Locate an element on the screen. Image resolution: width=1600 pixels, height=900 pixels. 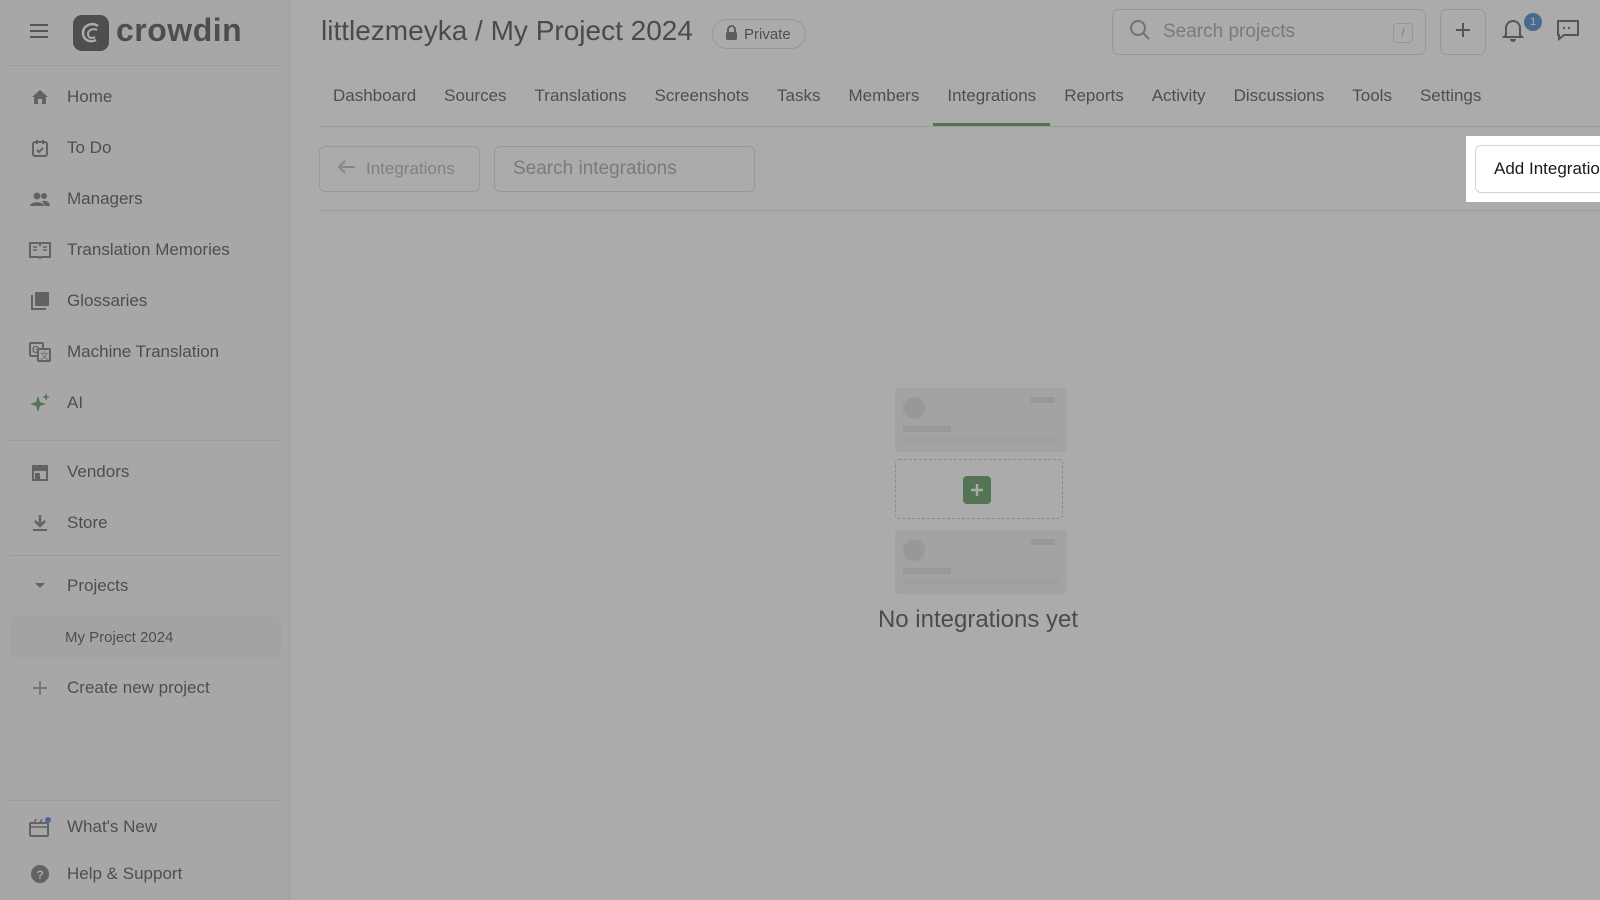
sidebar-item-projects: Projects is located at coordinates (145, 586).